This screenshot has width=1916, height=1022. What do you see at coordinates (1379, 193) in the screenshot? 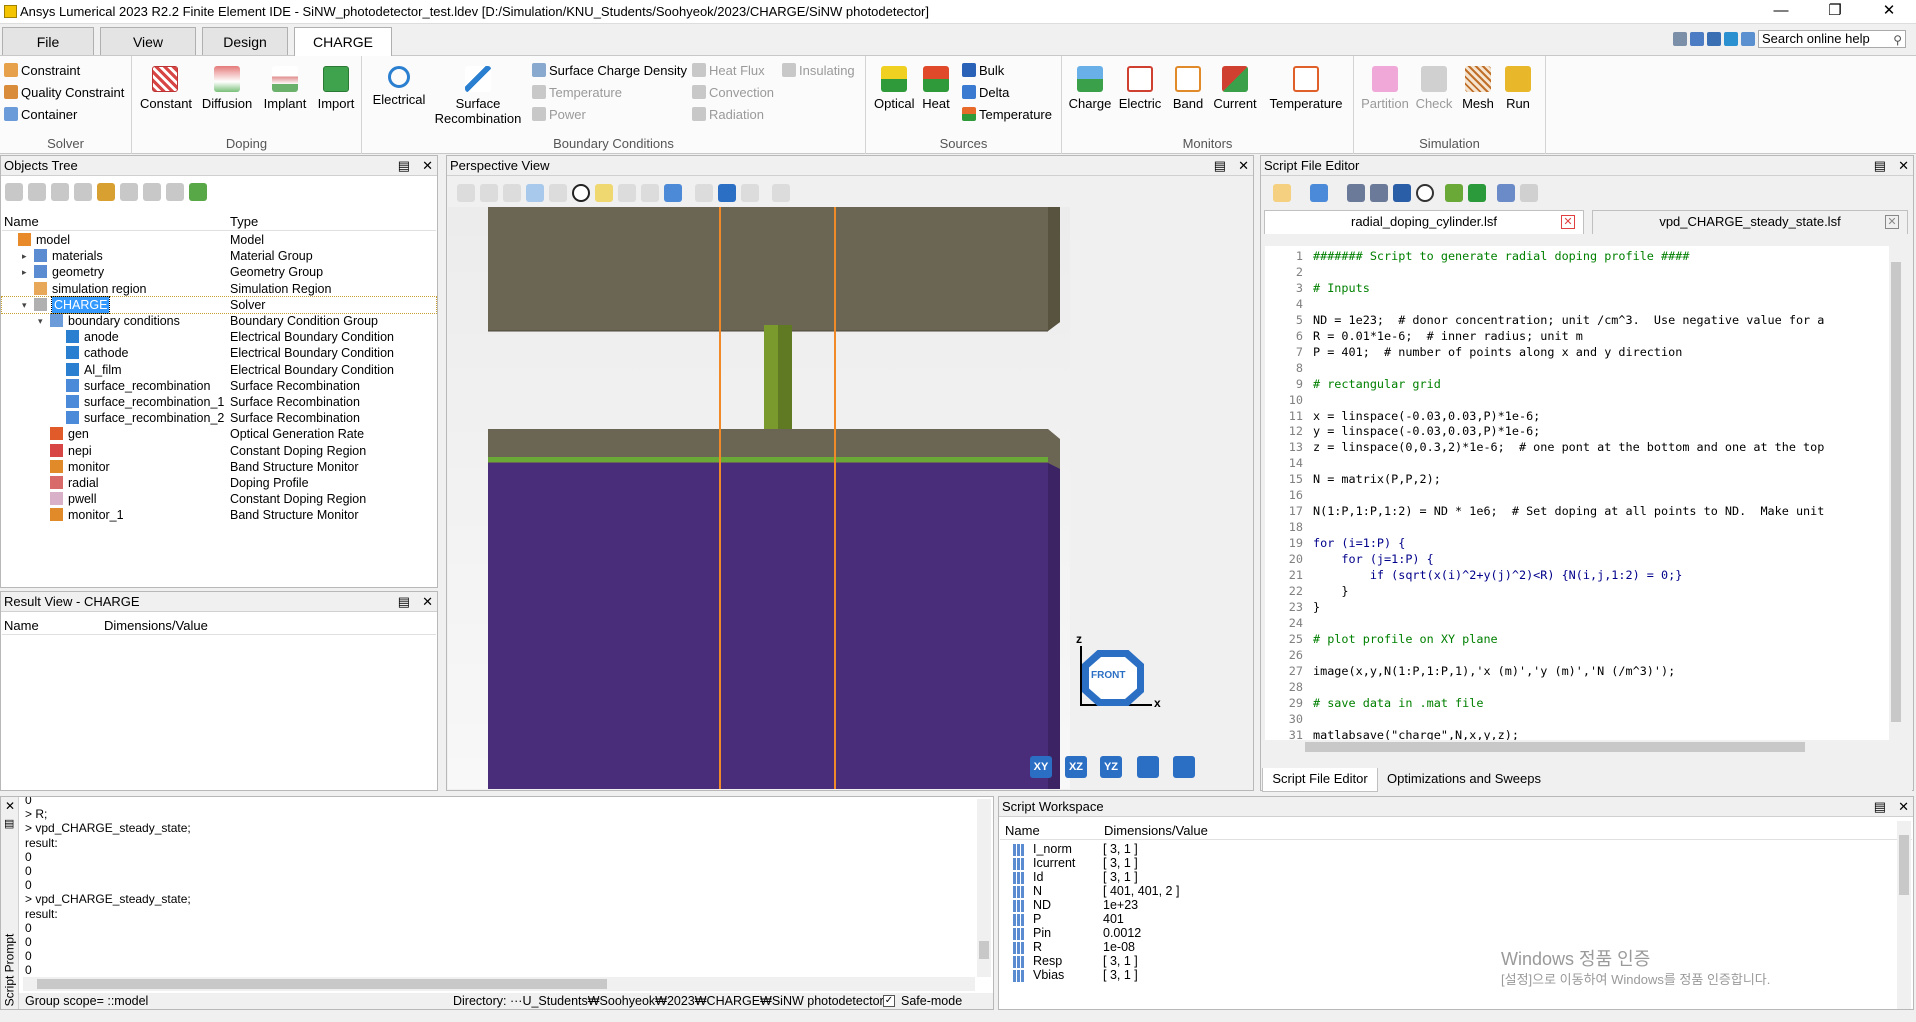
I see `save-as-icon` at bounding box center [1379, 193].